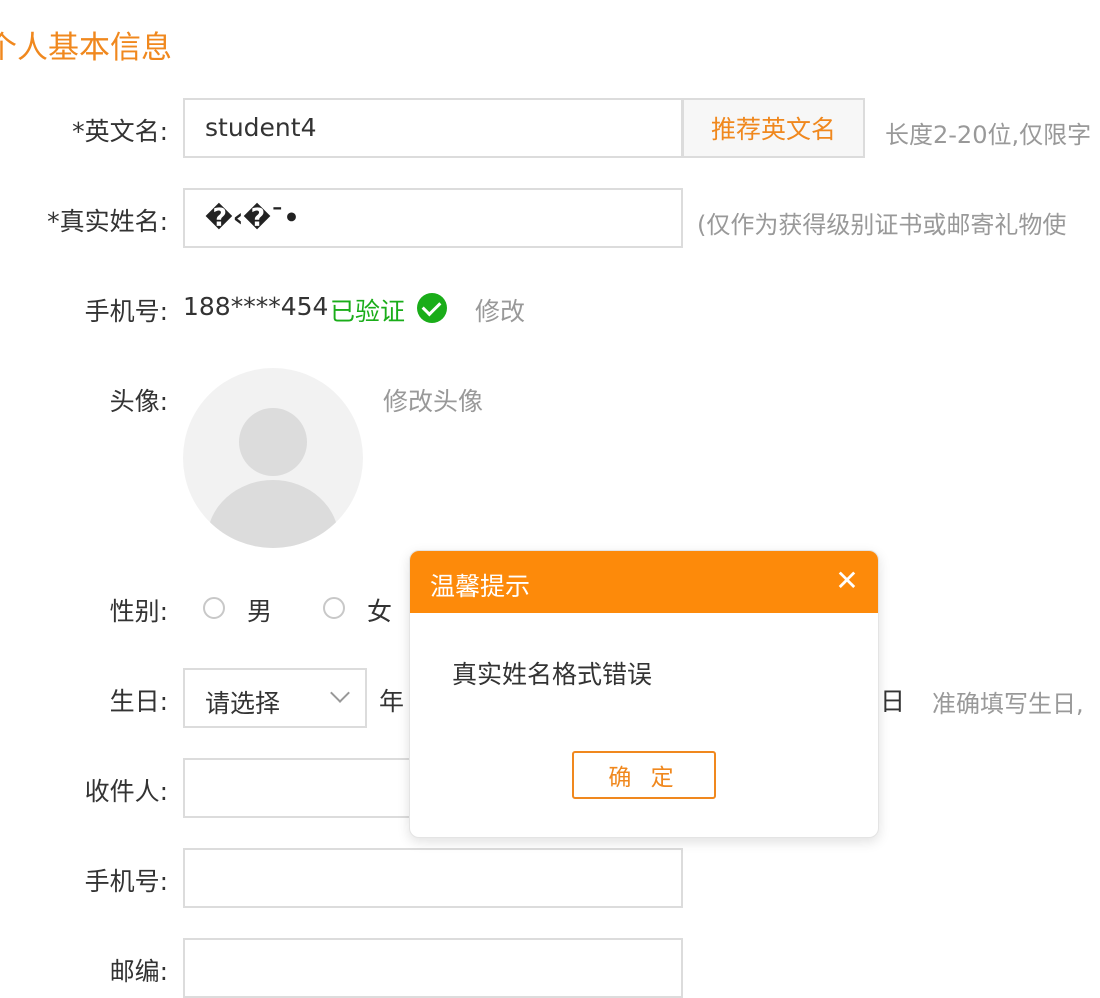  I want to click on avatar, so click(273, 458).